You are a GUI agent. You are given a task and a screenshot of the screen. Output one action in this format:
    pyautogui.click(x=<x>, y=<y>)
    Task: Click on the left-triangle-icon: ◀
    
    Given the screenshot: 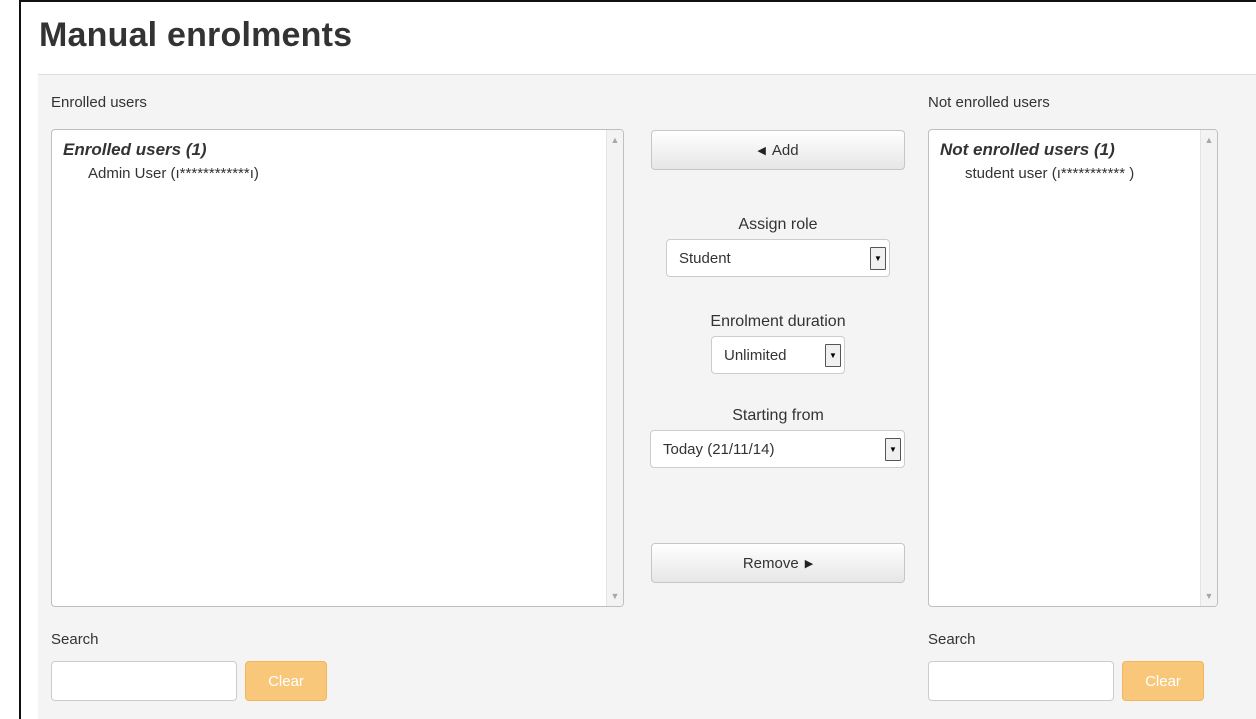 What is the action you would take?
    pyautogui.click(x=761, y=150)
    